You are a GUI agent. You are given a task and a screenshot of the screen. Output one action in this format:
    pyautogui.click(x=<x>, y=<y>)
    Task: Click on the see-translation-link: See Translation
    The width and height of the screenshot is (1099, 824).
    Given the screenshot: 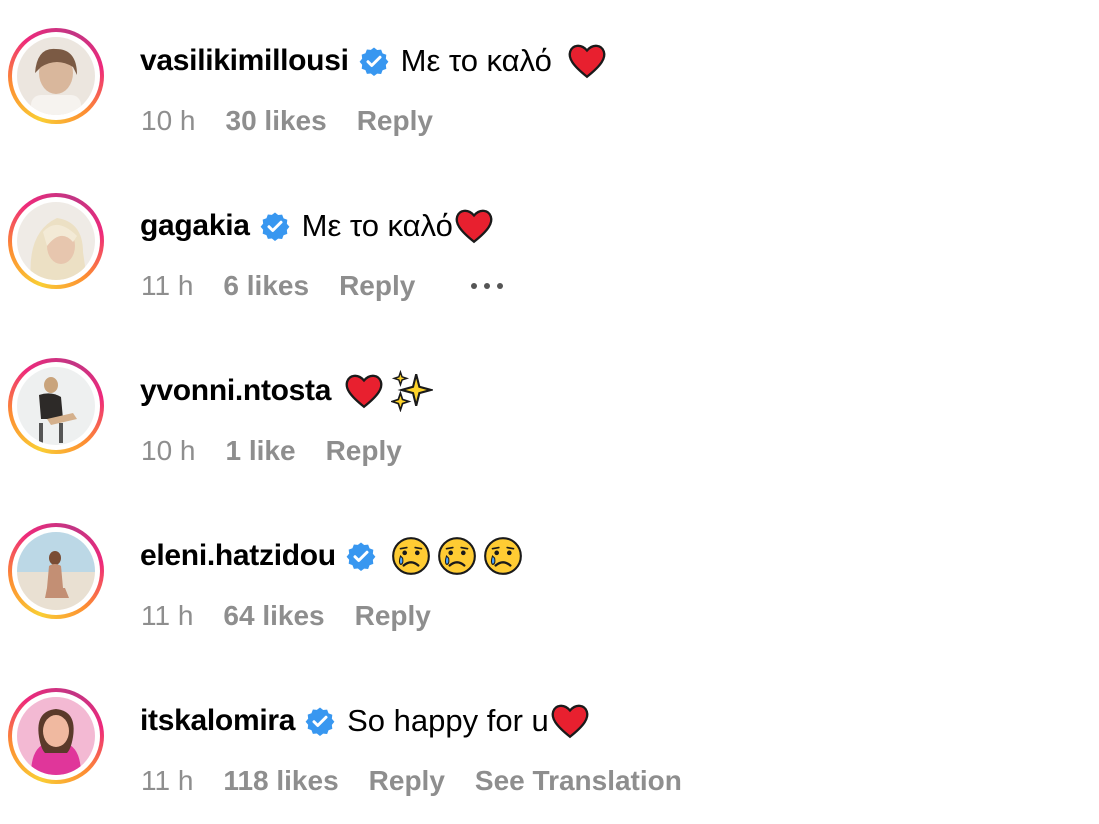 What is the action you would take?
    pyautogui.click(x=578, y=781)
    